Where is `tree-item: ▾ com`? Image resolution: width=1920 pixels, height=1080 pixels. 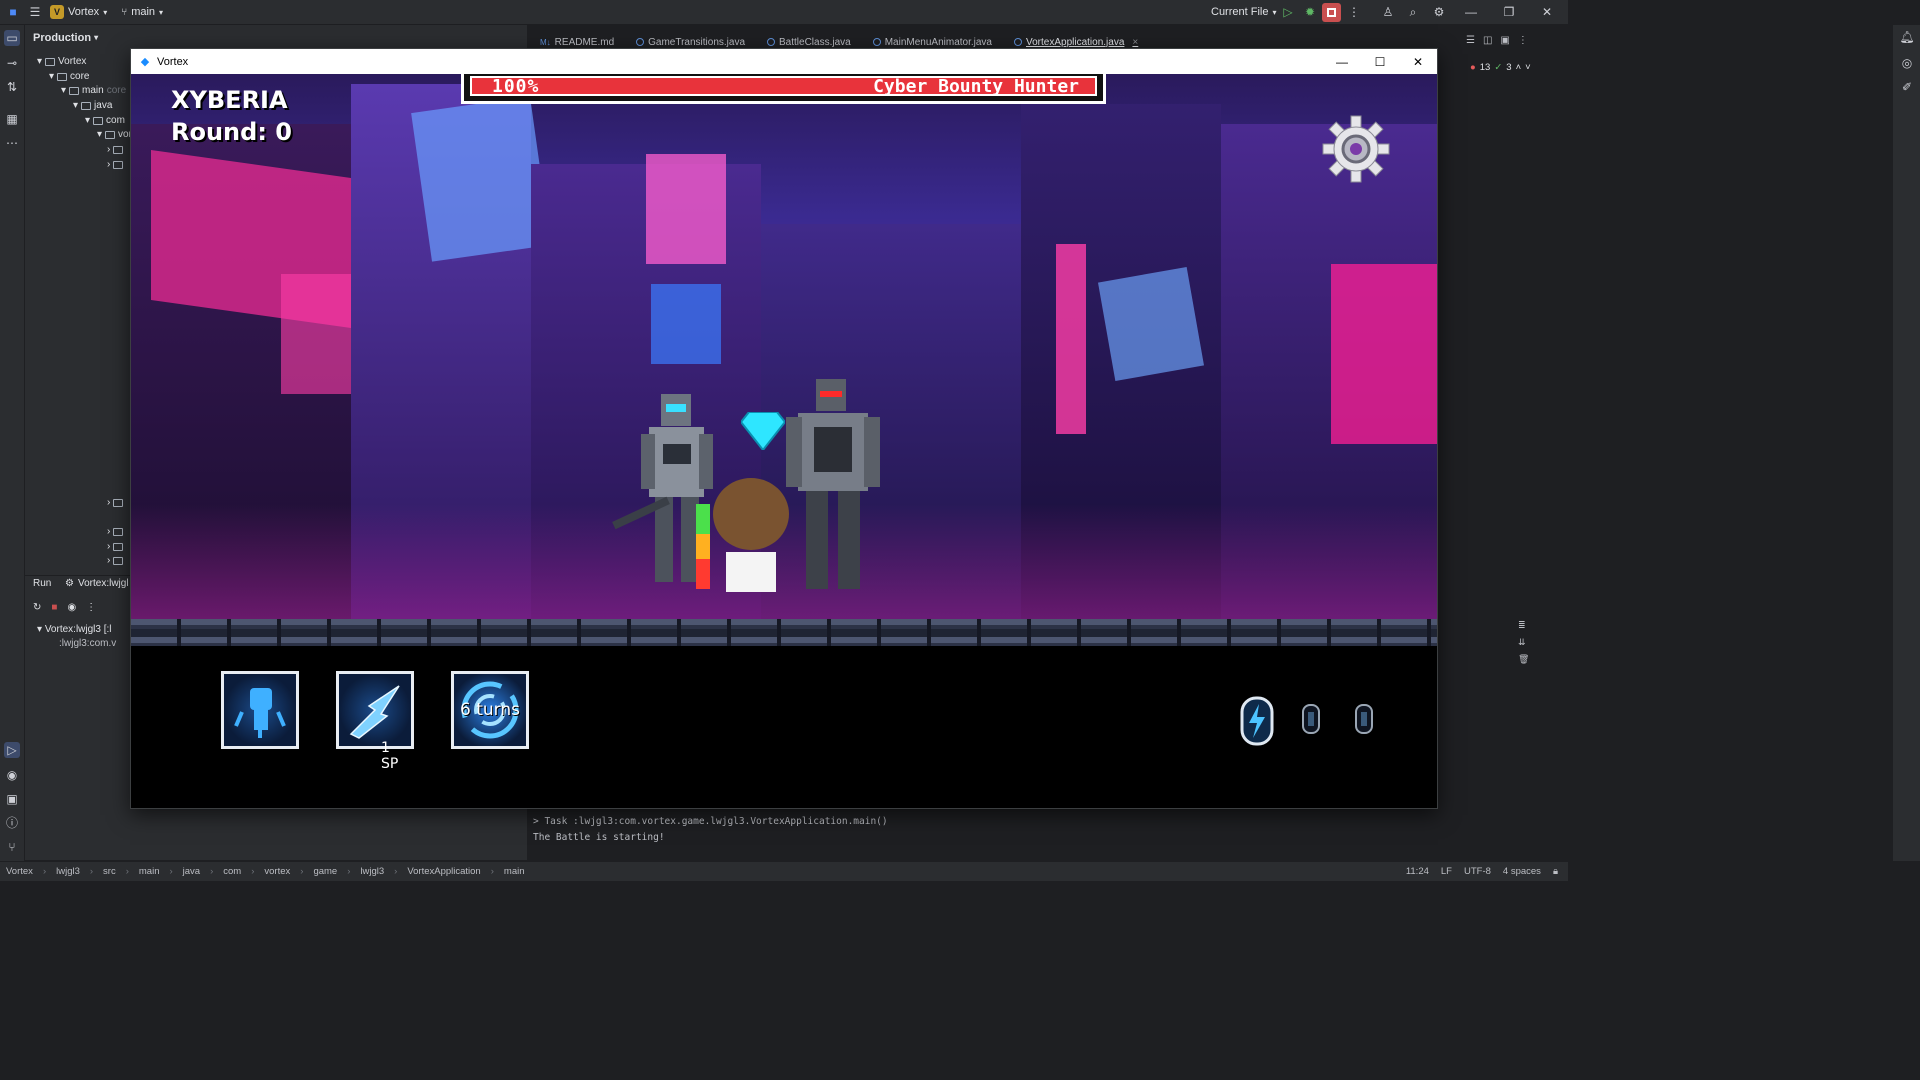
tree-item: ▾ com is located at coordinates (105, 120).